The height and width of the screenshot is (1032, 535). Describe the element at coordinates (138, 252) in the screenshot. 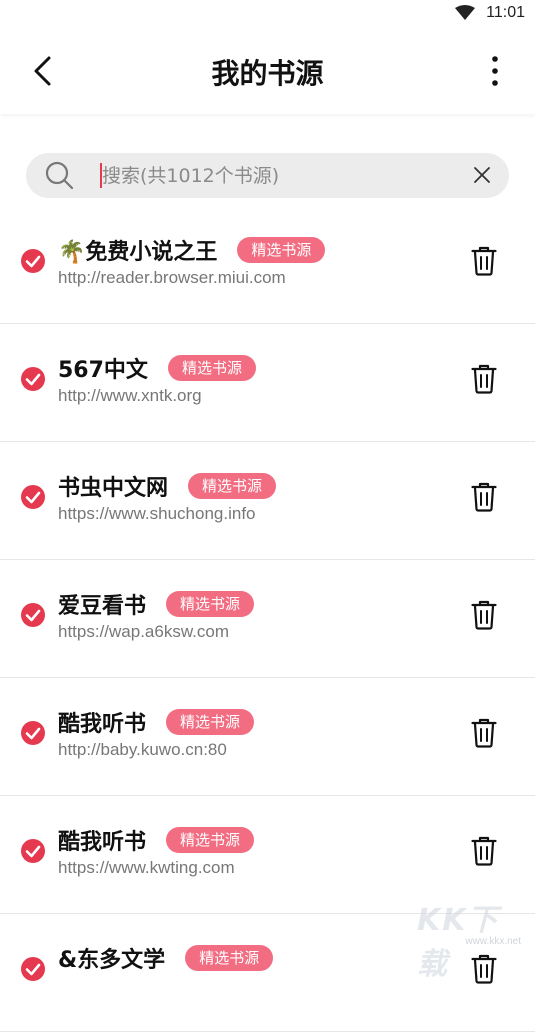

I see `source-name: 🌴免费小说之王` at that location.